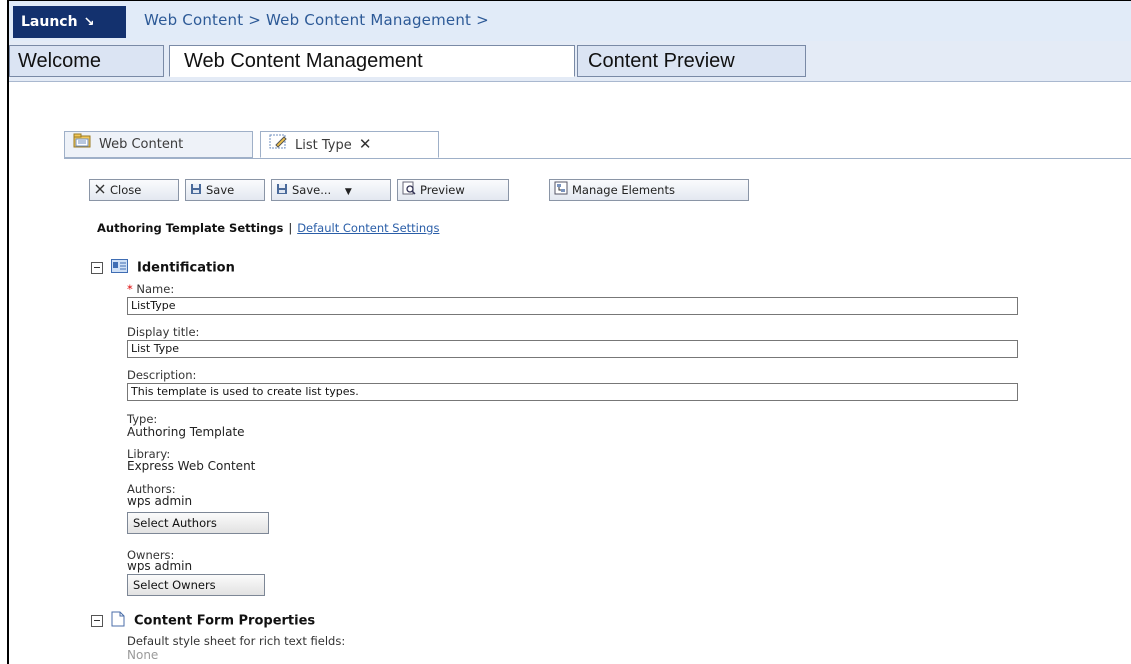  Describe the element at coordinates (186, 268) in the screenshot. I see `identification-title: Identification` at that location.